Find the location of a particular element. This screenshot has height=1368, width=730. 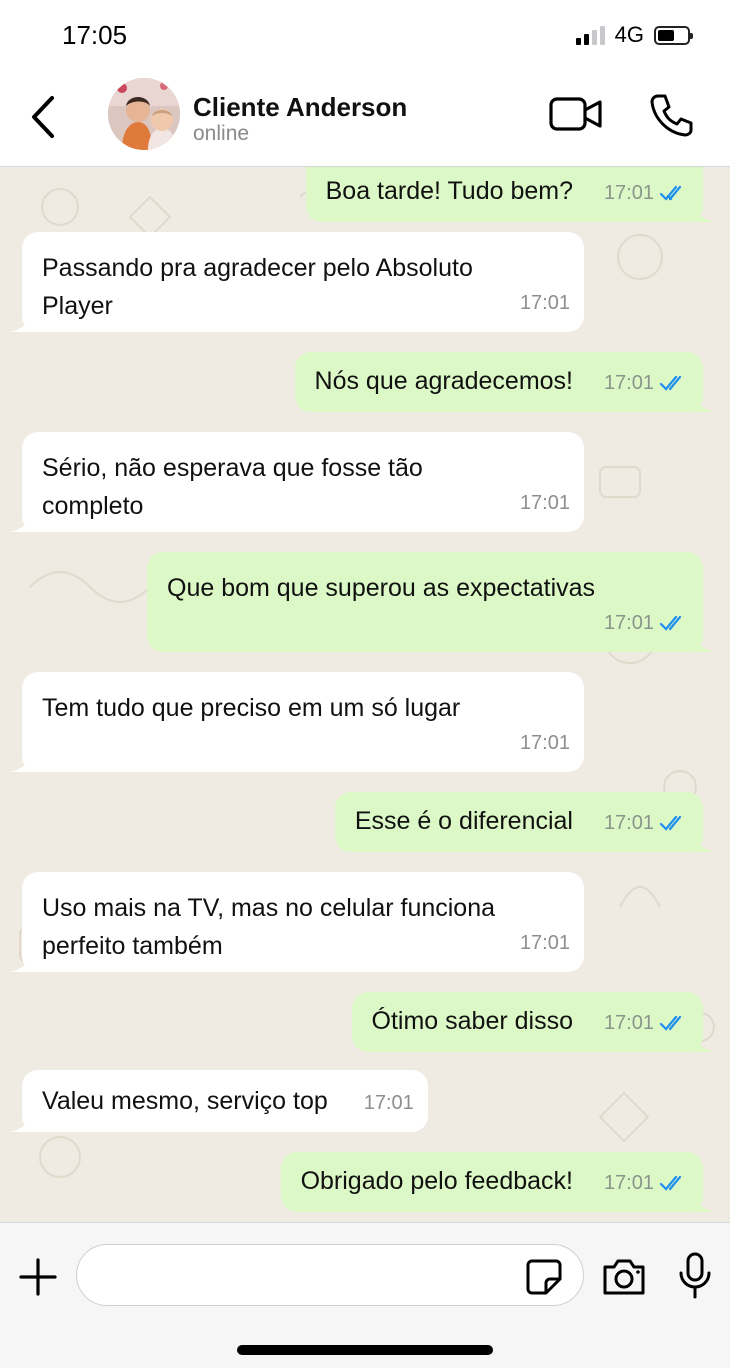

message-text: Obrigado pelo feedback! is located at coordinates (436, 1181).